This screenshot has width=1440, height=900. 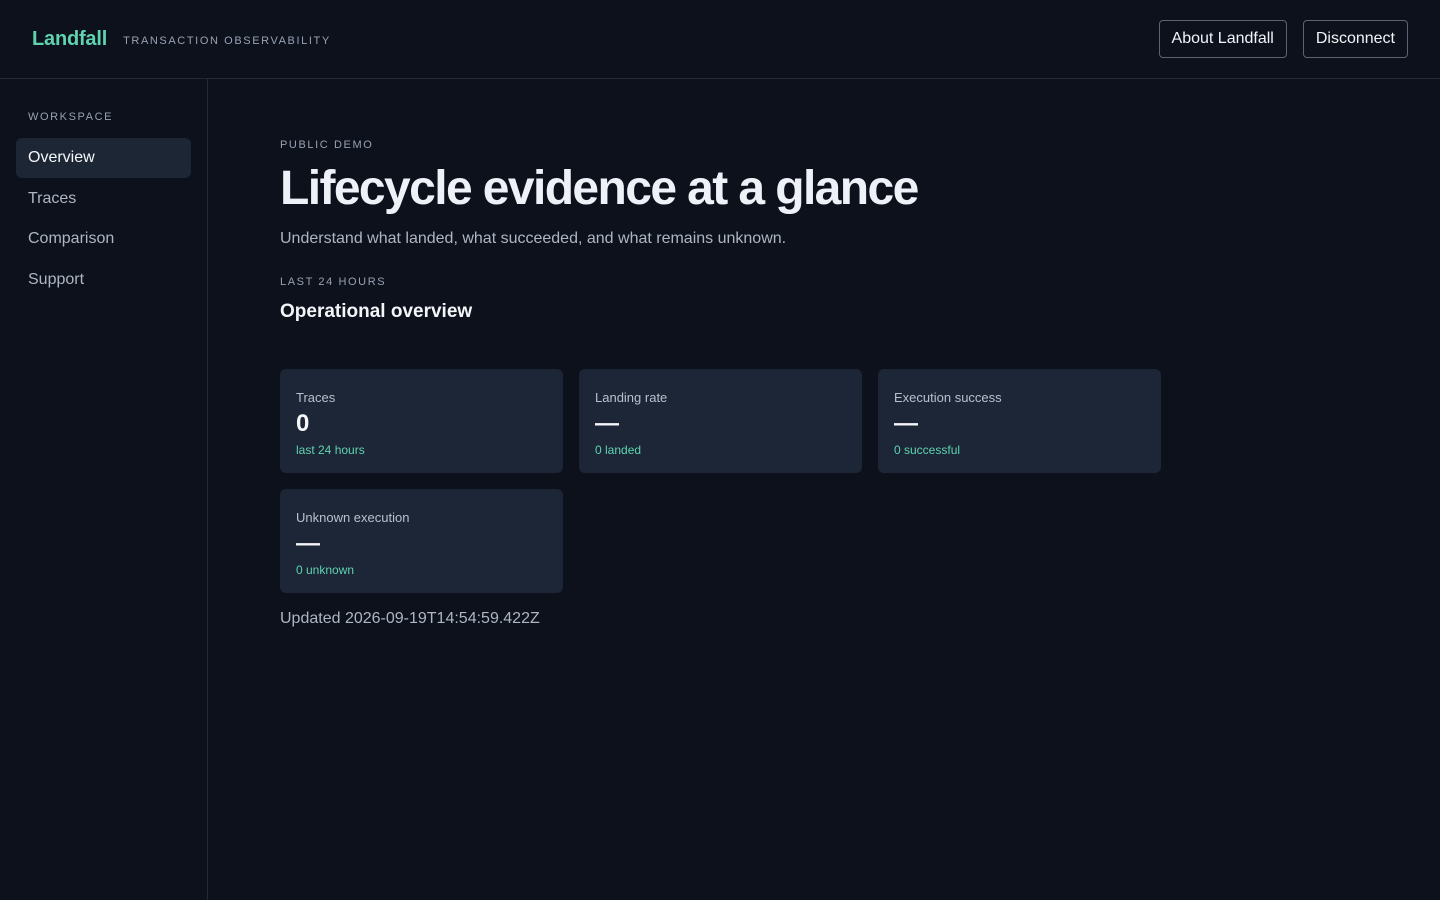 What do you see at coordinates (720, 421) in the screenshot?
I see `metric-card-landing-rate: Landing rate — 0 landed` at bounding box center [720, 421].